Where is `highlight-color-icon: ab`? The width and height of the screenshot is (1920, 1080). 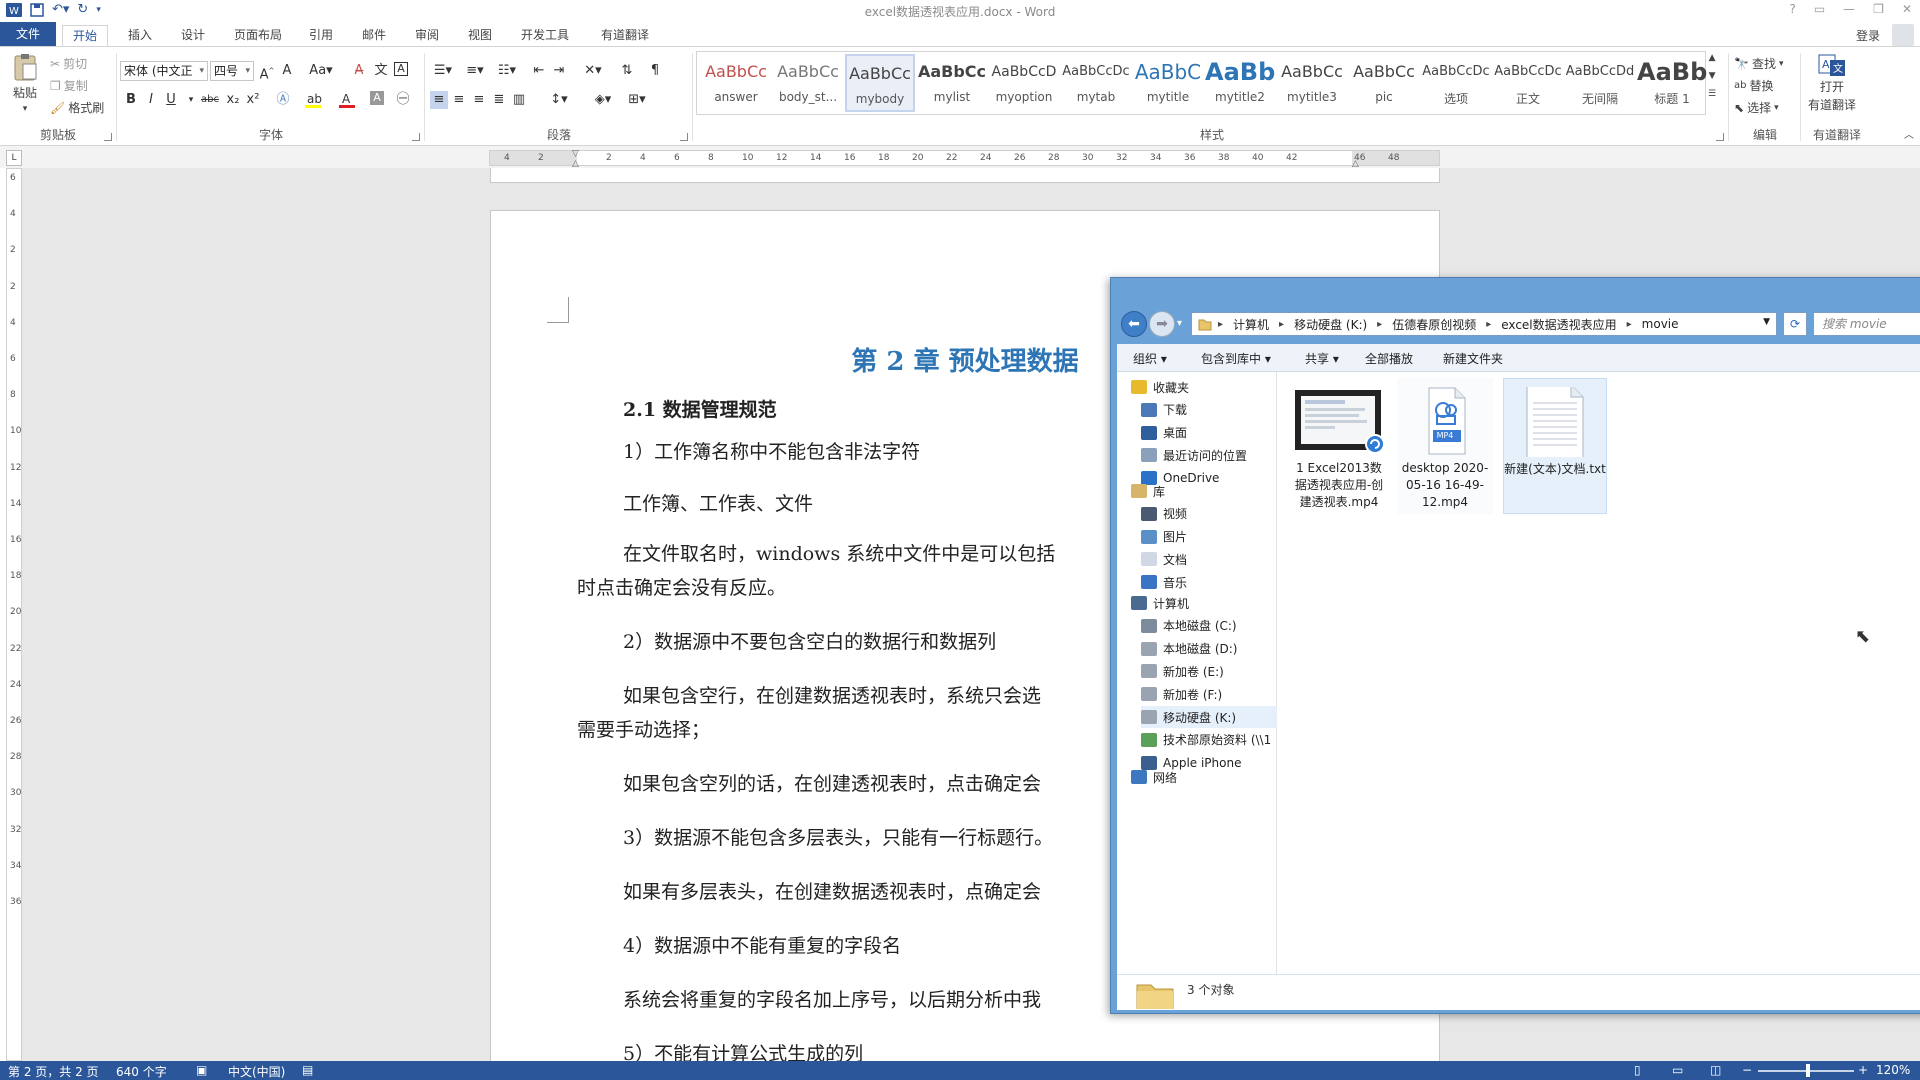
highlight-color-icon: ab is located at coordinates (313, 100).